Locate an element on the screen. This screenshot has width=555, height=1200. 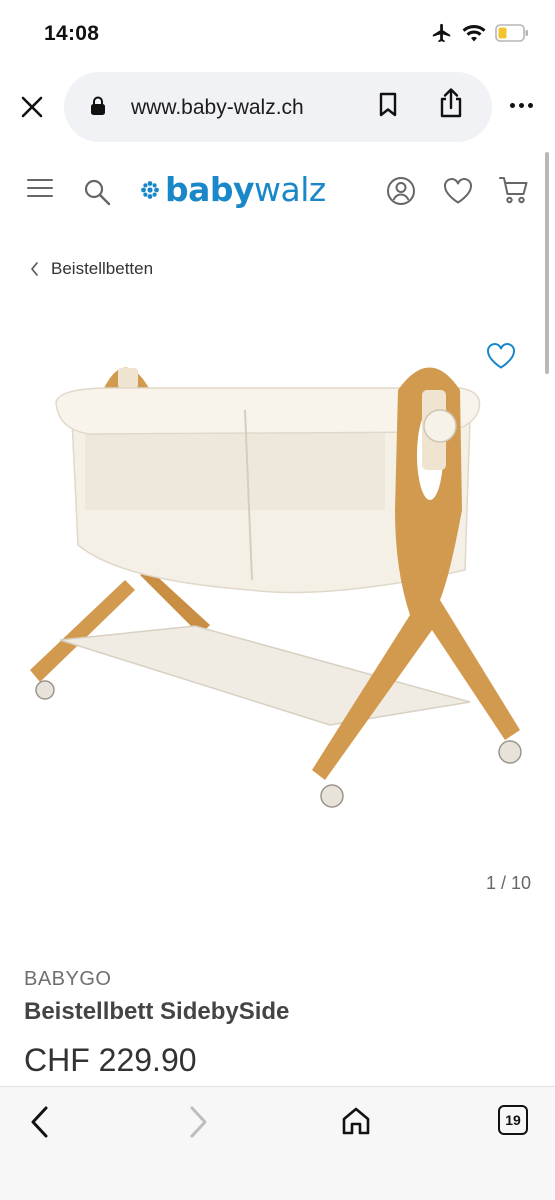
airplane-icon is located at coordinates (441, 33).